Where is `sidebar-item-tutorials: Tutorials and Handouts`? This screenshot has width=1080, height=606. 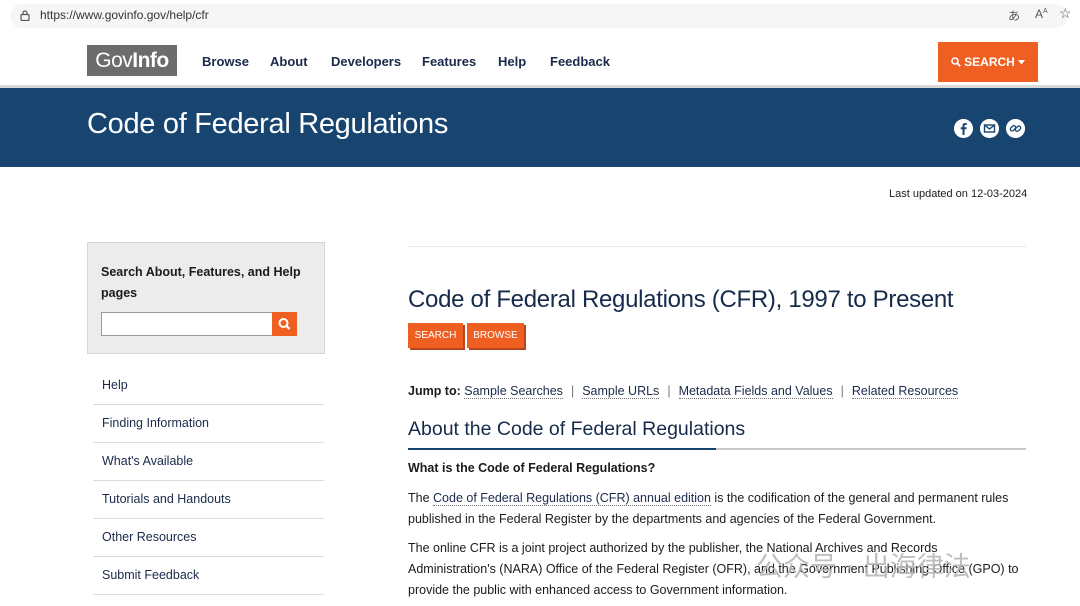
sidebar-item-tutorials: Tutorials and Handouts is located at coordinates (208, 500).